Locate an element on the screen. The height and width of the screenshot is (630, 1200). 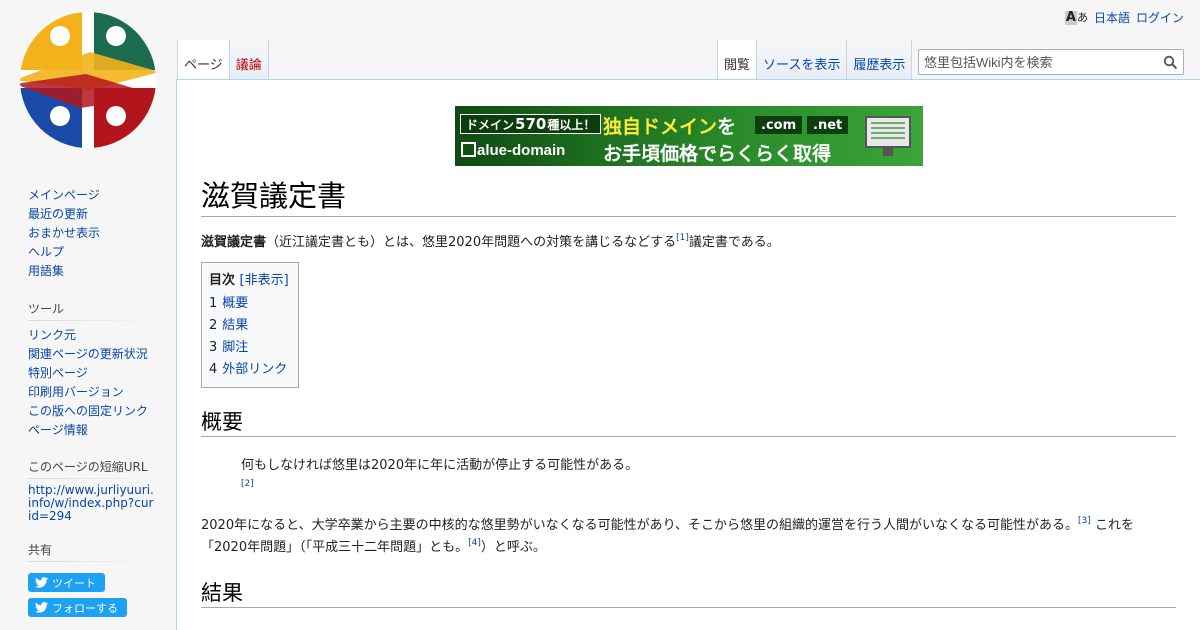
tab-read: 閲覧 is located at coordinates (737, 60).